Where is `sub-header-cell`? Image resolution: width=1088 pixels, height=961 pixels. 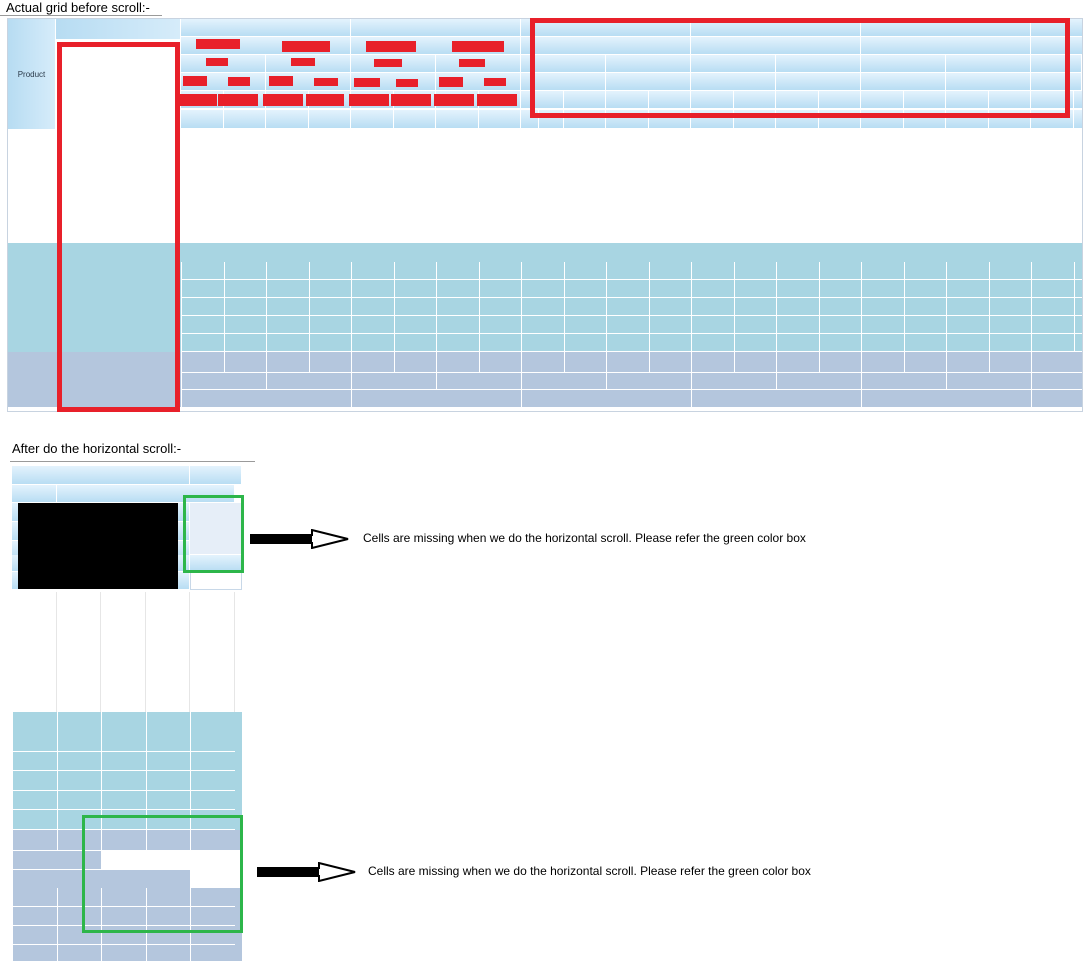
sub-header-cell is located at coordinates (1077, 119).